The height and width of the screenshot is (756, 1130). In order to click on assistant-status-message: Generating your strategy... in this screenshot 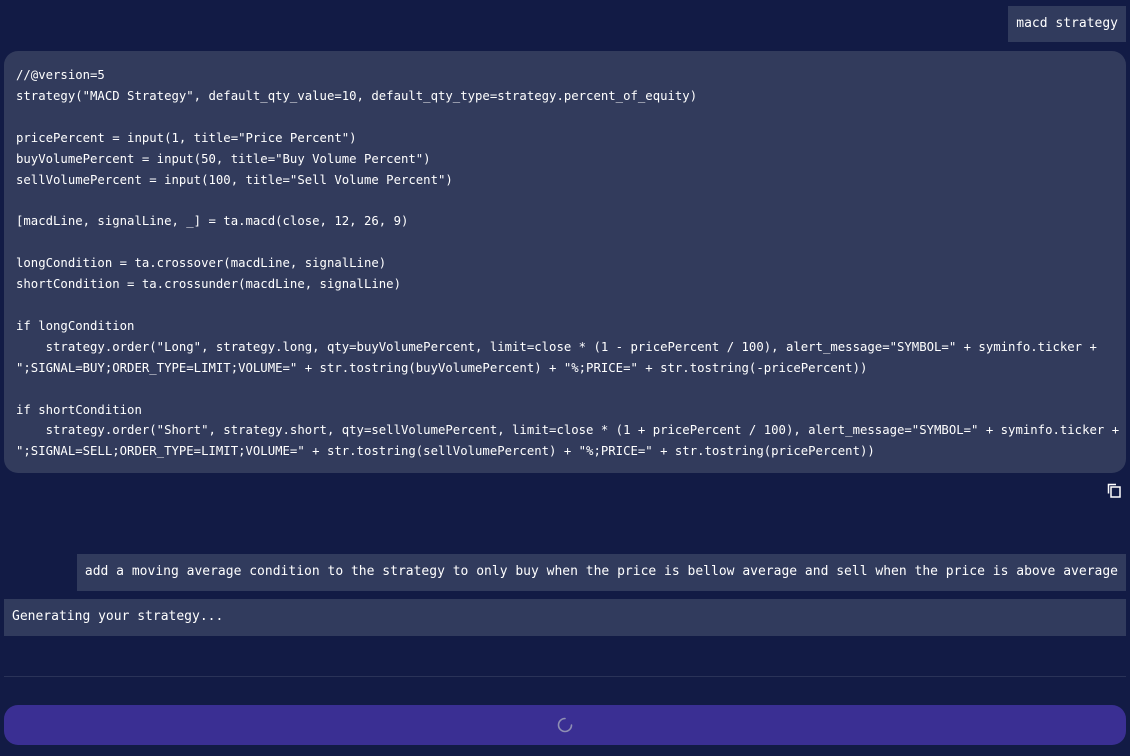, I will do `click(565, 617)`.